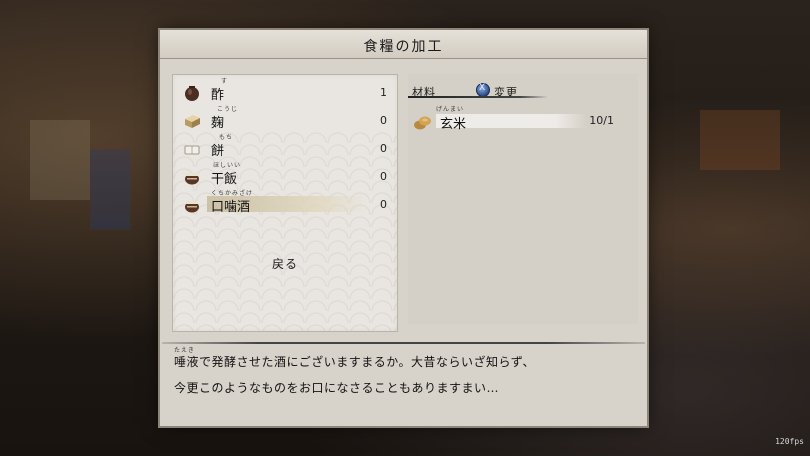  I want to click on back-button: 戻る, so click(285, 263).